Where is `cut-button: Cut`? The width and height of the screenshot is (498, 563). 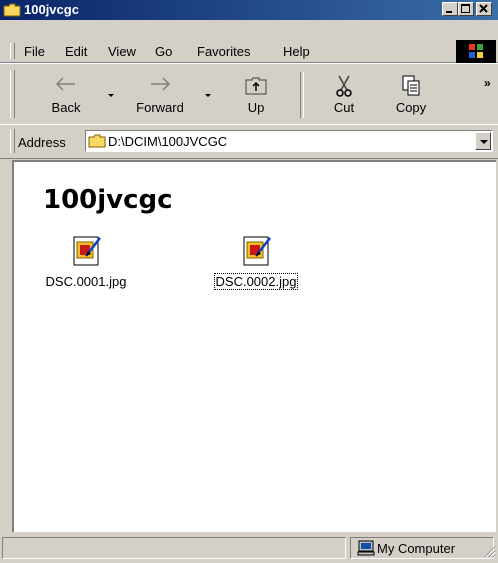 cut-button: Cut is located at coordinates (344, 96).